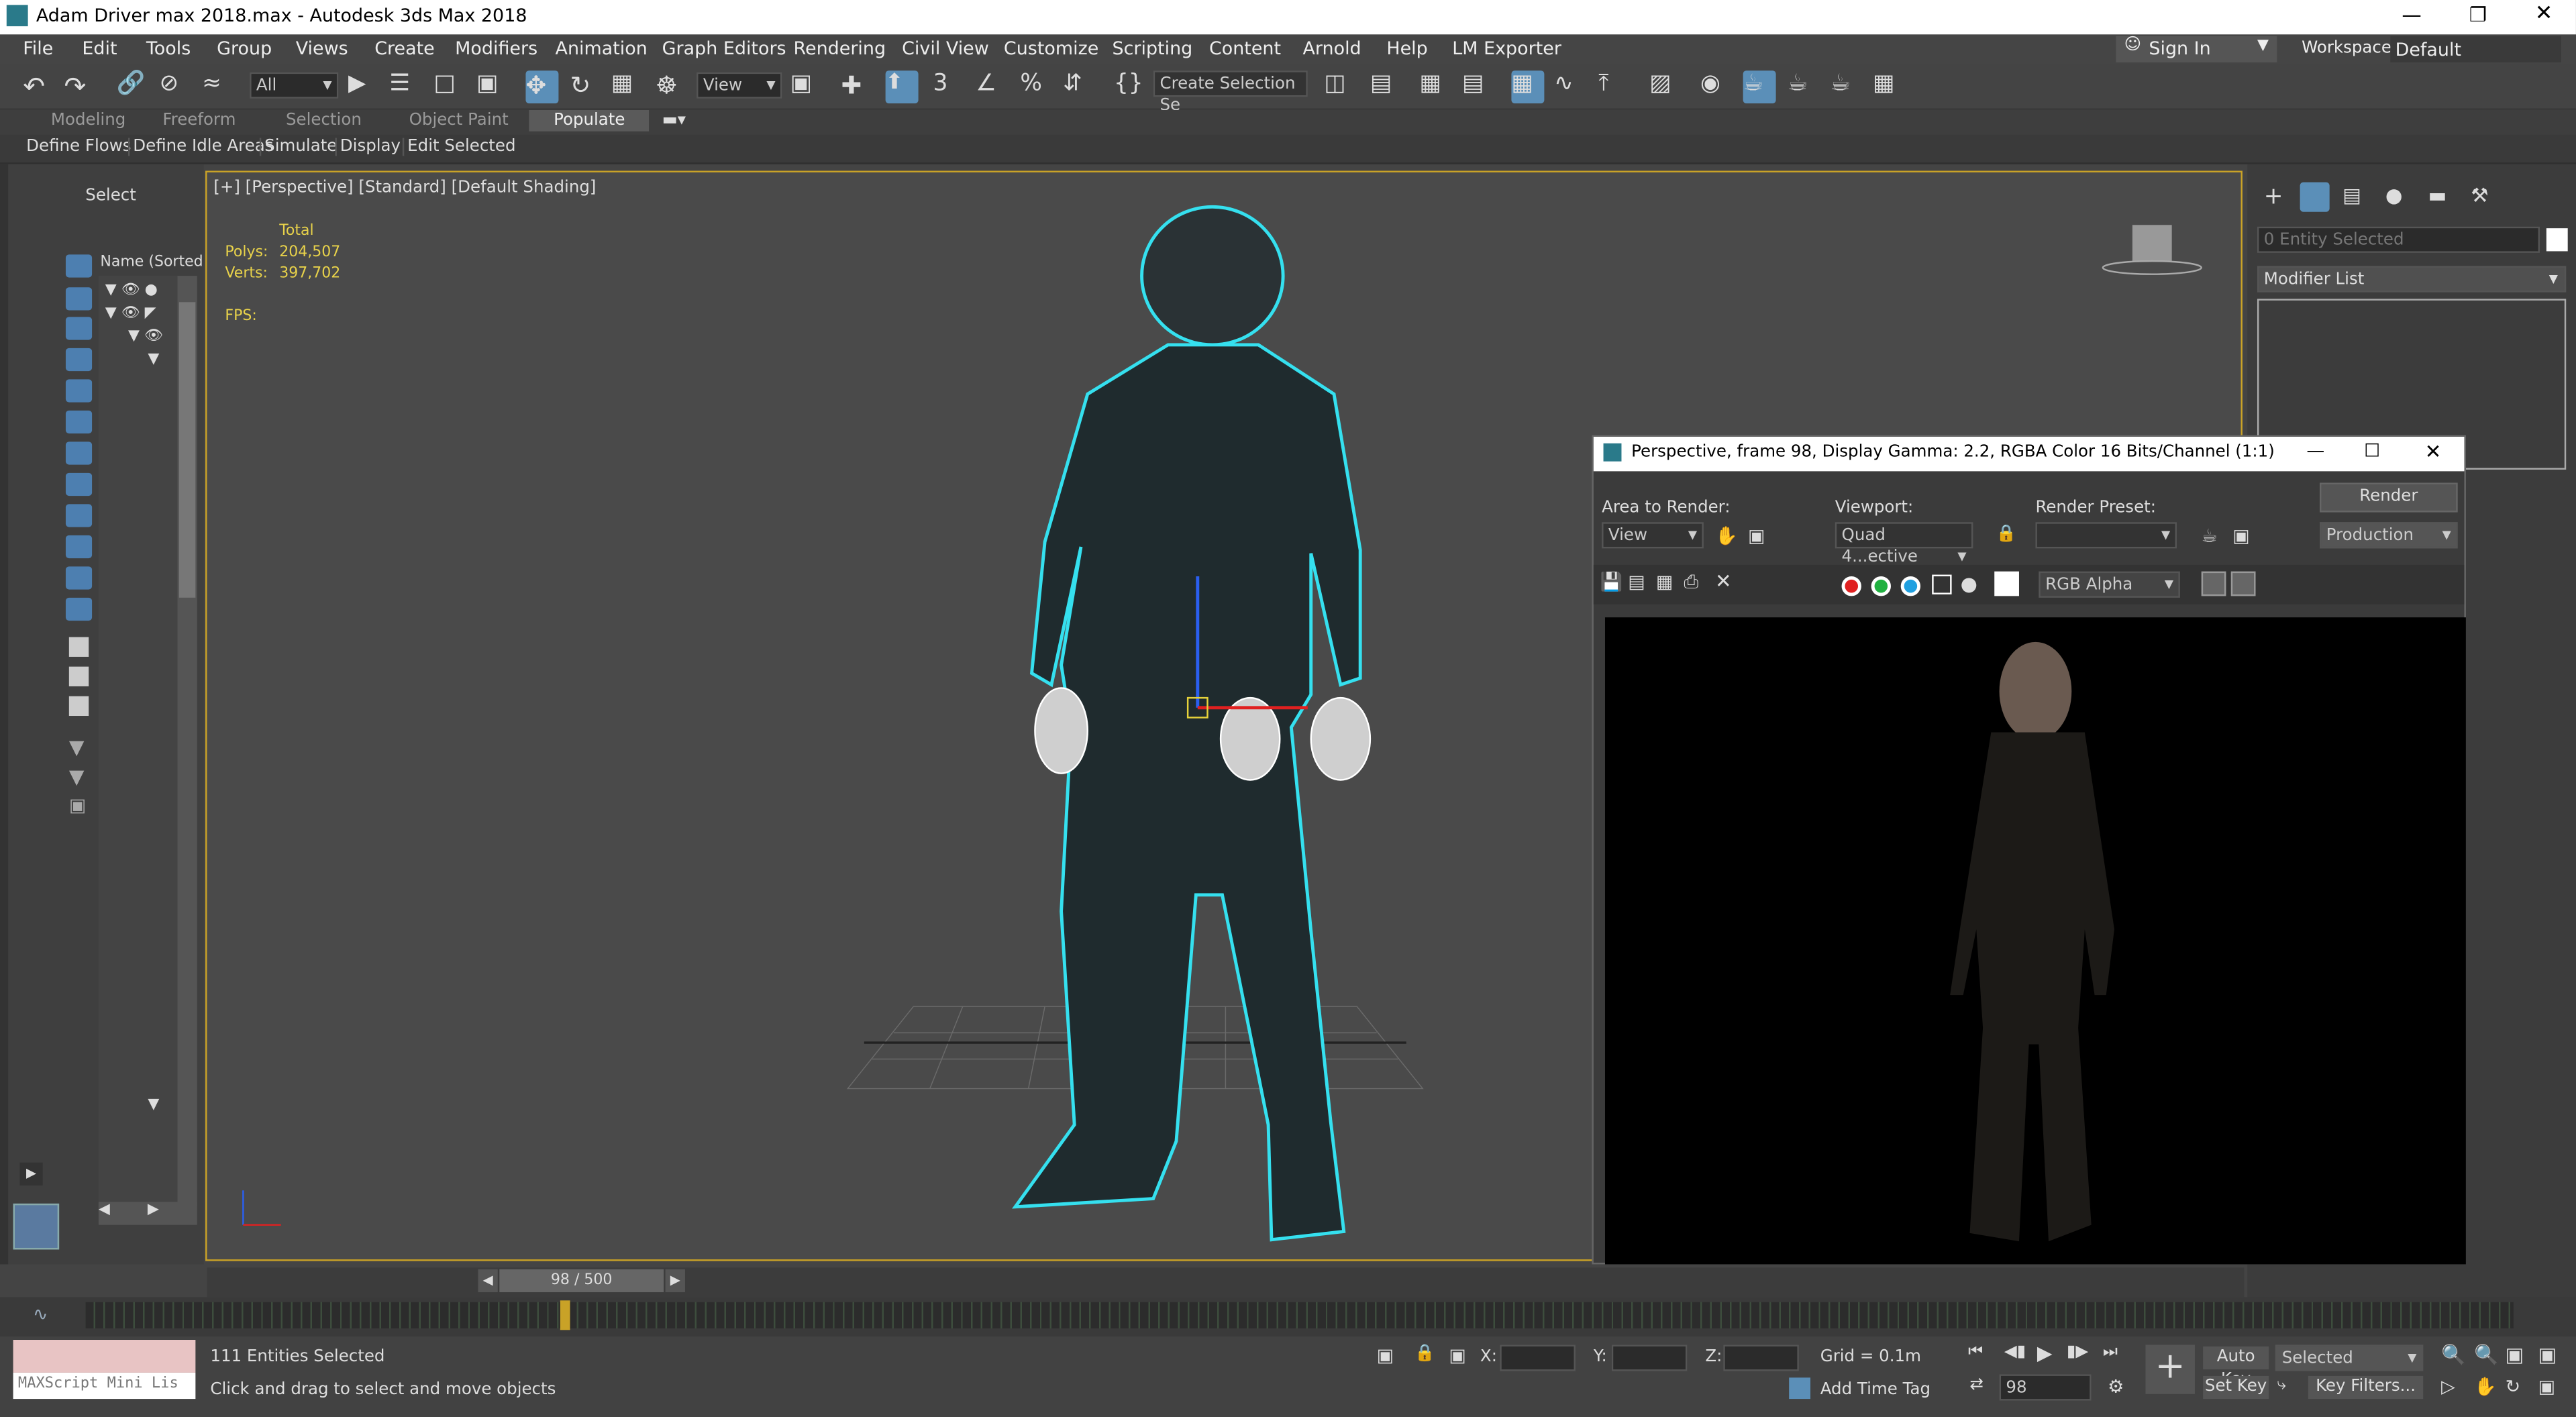 The height and width of the screenshot is (1417, 2576). I want to click on utilities-tab-icon: ⚒, so click(2479, 195).